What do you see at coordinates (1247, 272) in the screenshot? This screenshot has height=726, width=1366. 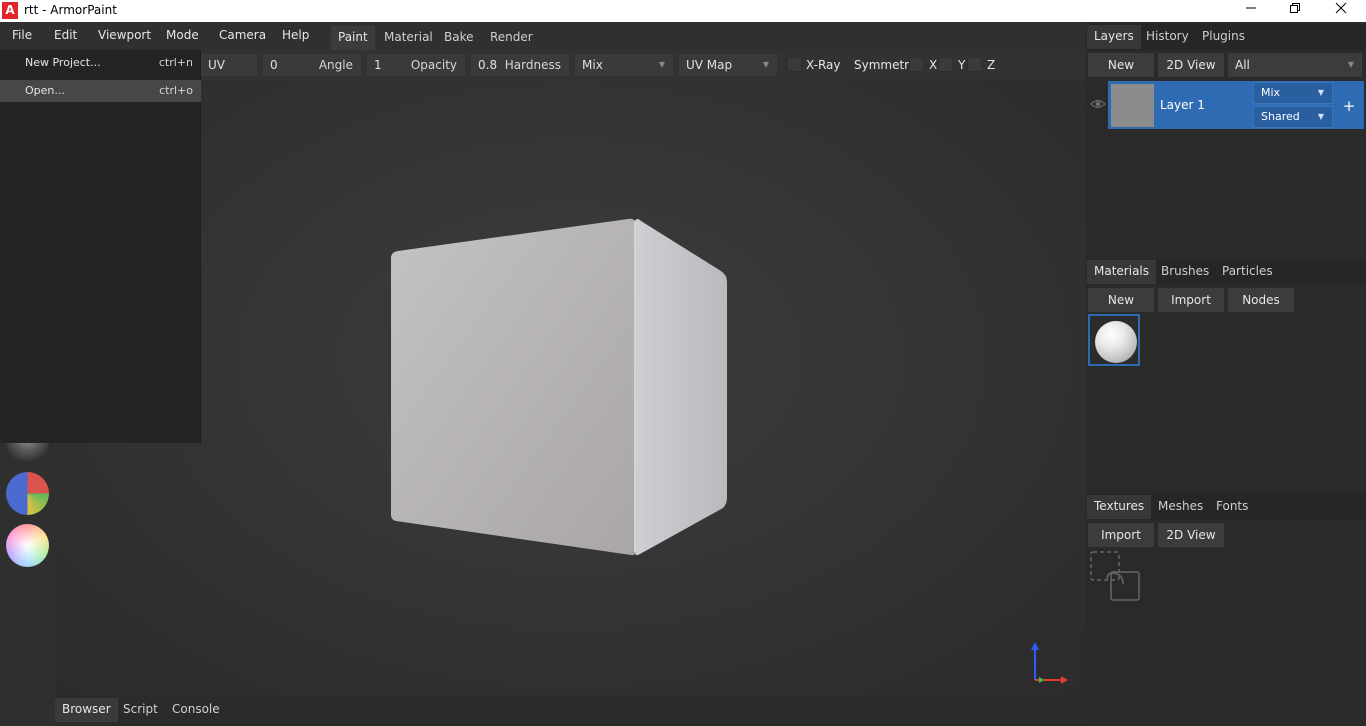 I see `tab-particles: Particles` at bounding box center [1247, 272].